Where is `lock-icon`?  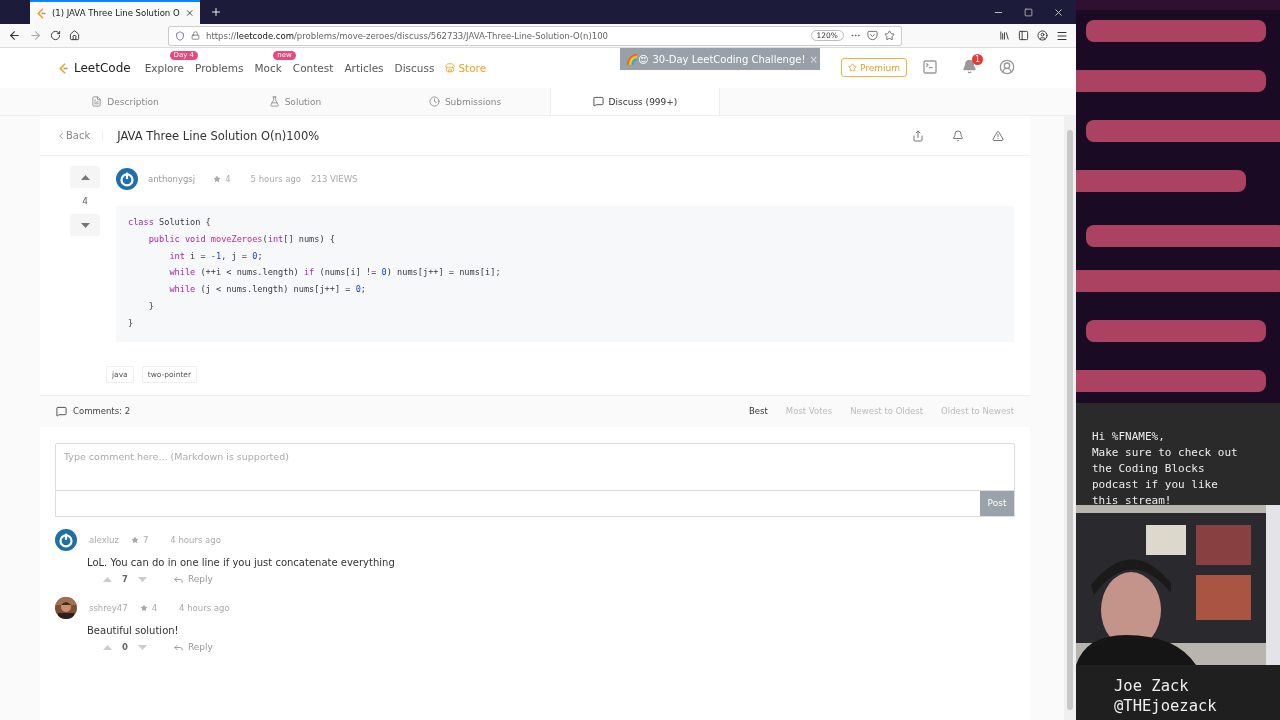
lock-icon is located at coordinates (195, 35).